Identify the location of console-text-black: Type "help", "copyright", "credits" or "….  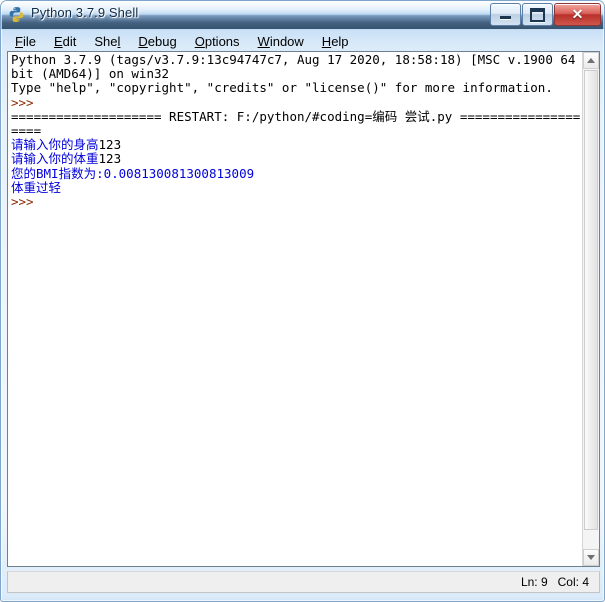
(282, 88).